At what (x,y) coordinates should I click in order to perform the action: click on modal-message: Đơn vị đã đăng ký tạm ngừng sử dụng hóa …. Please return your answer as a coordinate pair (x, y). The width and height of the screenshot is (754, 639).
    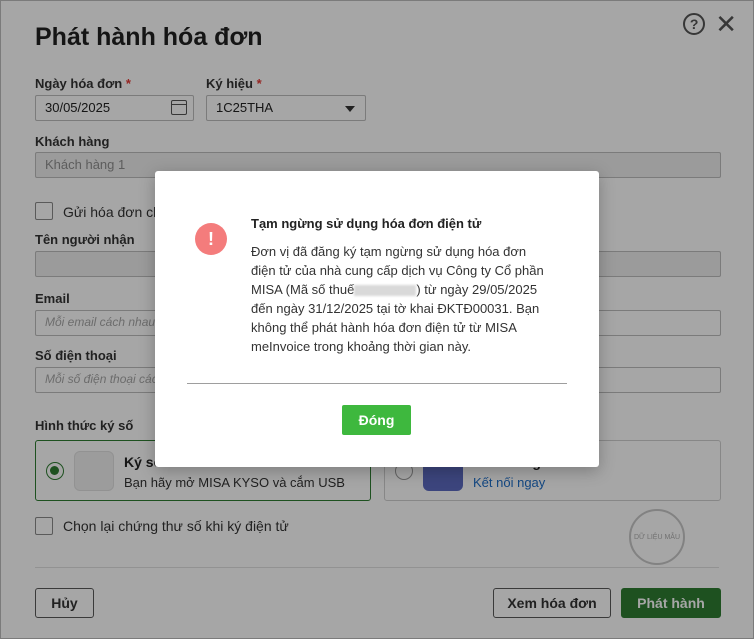
    Looking at the image, I should click on (397, 299).